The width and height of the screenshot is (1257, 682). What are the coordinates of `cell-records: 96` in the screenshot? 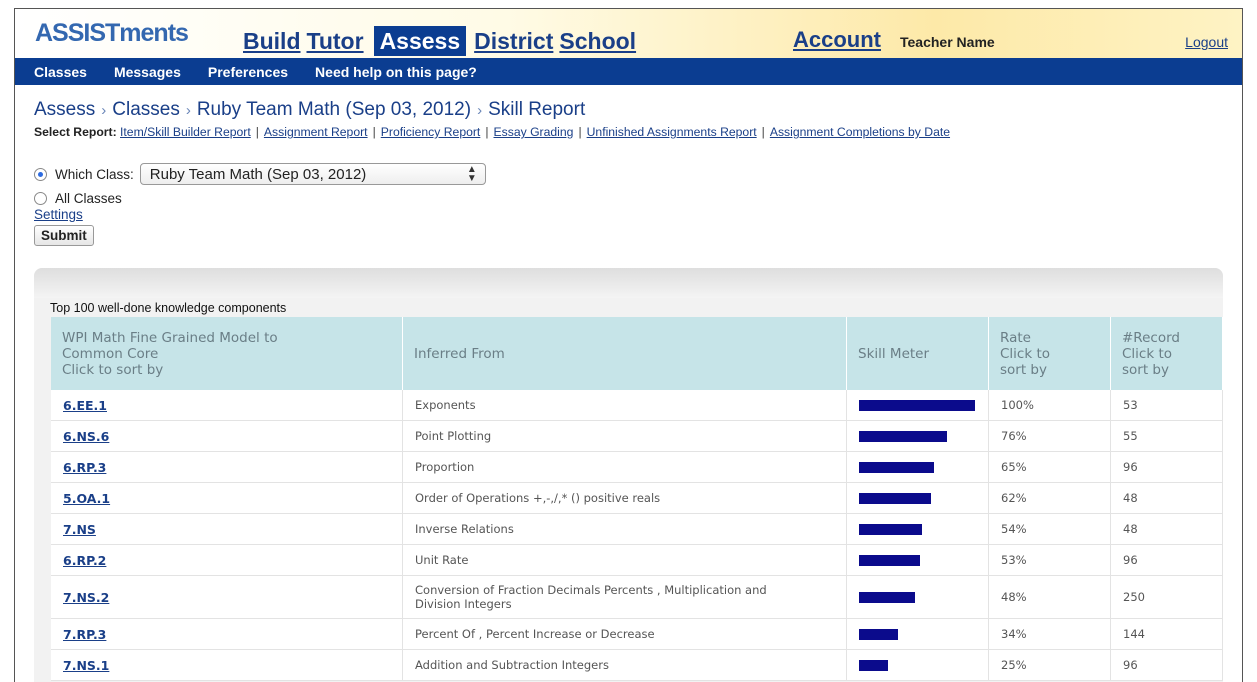 It's located at (1166, 467).